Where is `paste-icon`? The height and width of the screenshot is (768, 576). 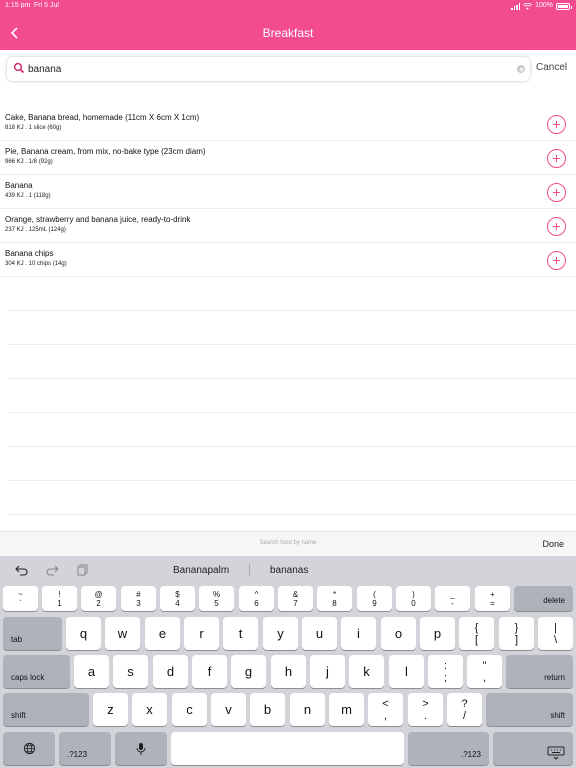
paste-icon is located at coordinates (83, 570).